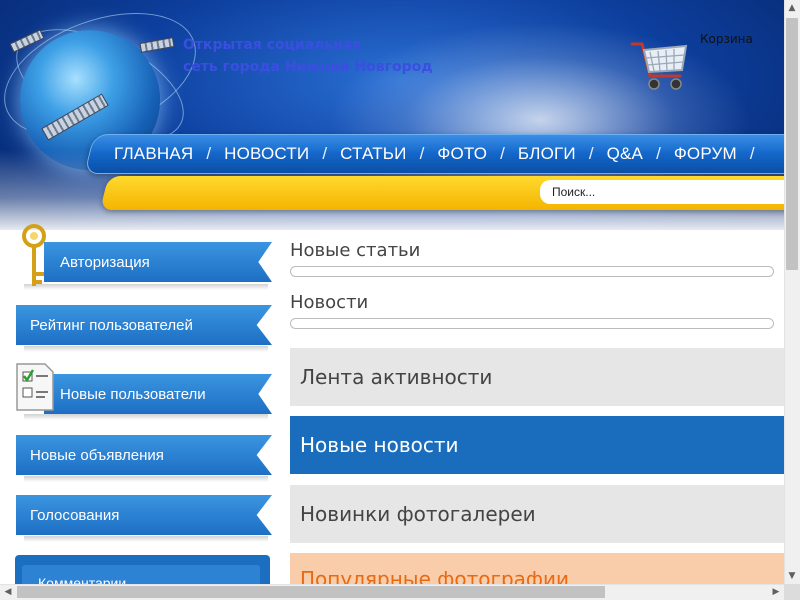 The height and width of the screenshot is (600, 800). Describe the element at coordinates (144, 515) in the screenshot. I see `sidebar-item-polls: Голосования` at that location.